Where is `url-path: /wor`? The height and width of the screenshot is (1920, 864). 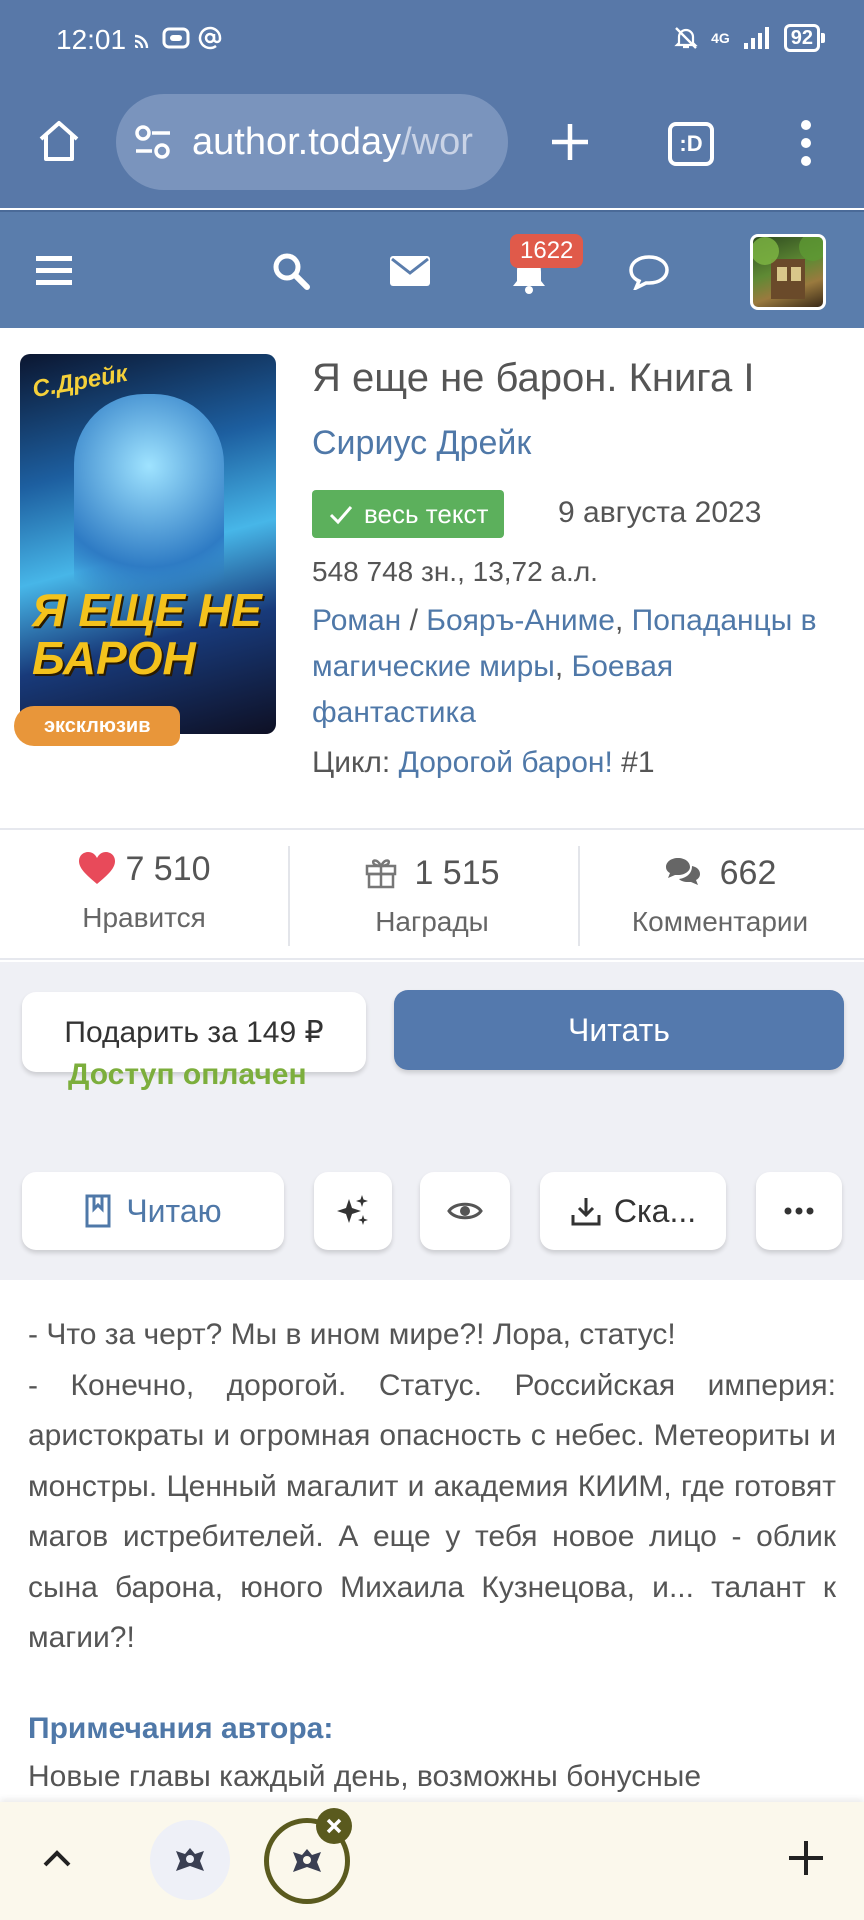 url-path: /wor is located at coordinates (437, 141).